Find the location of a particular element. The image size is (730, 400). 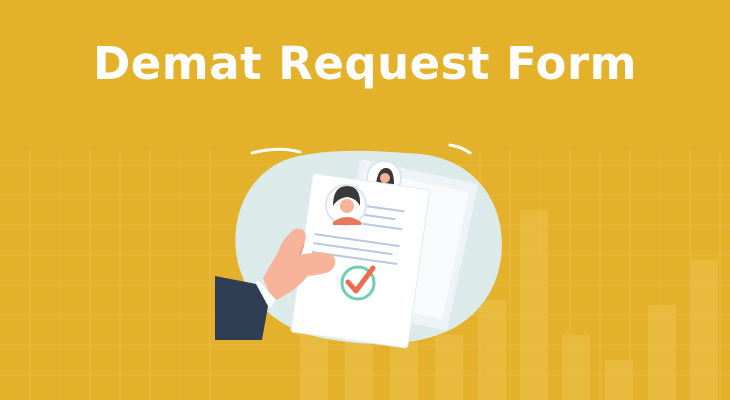

person-avatar-icon is located at coordinates (346, 205).